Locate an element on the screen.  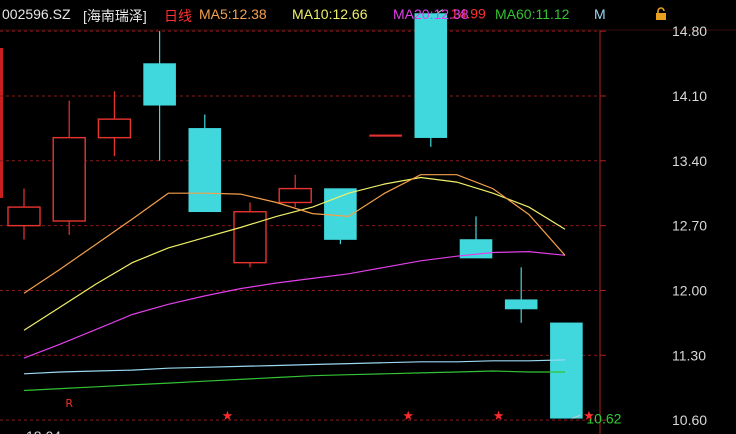
ma20-value: MA20:12.38 is located at coordinates (431, 14).